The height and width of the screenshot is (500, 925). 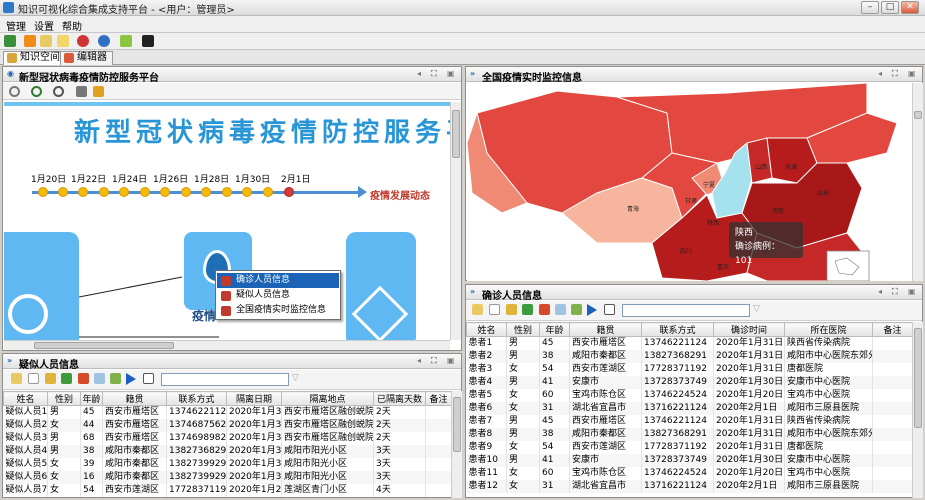 What do you see at coordinates (63, 41) in the screenshot?
I see `folder-icon` at bounding box center [63, 41].